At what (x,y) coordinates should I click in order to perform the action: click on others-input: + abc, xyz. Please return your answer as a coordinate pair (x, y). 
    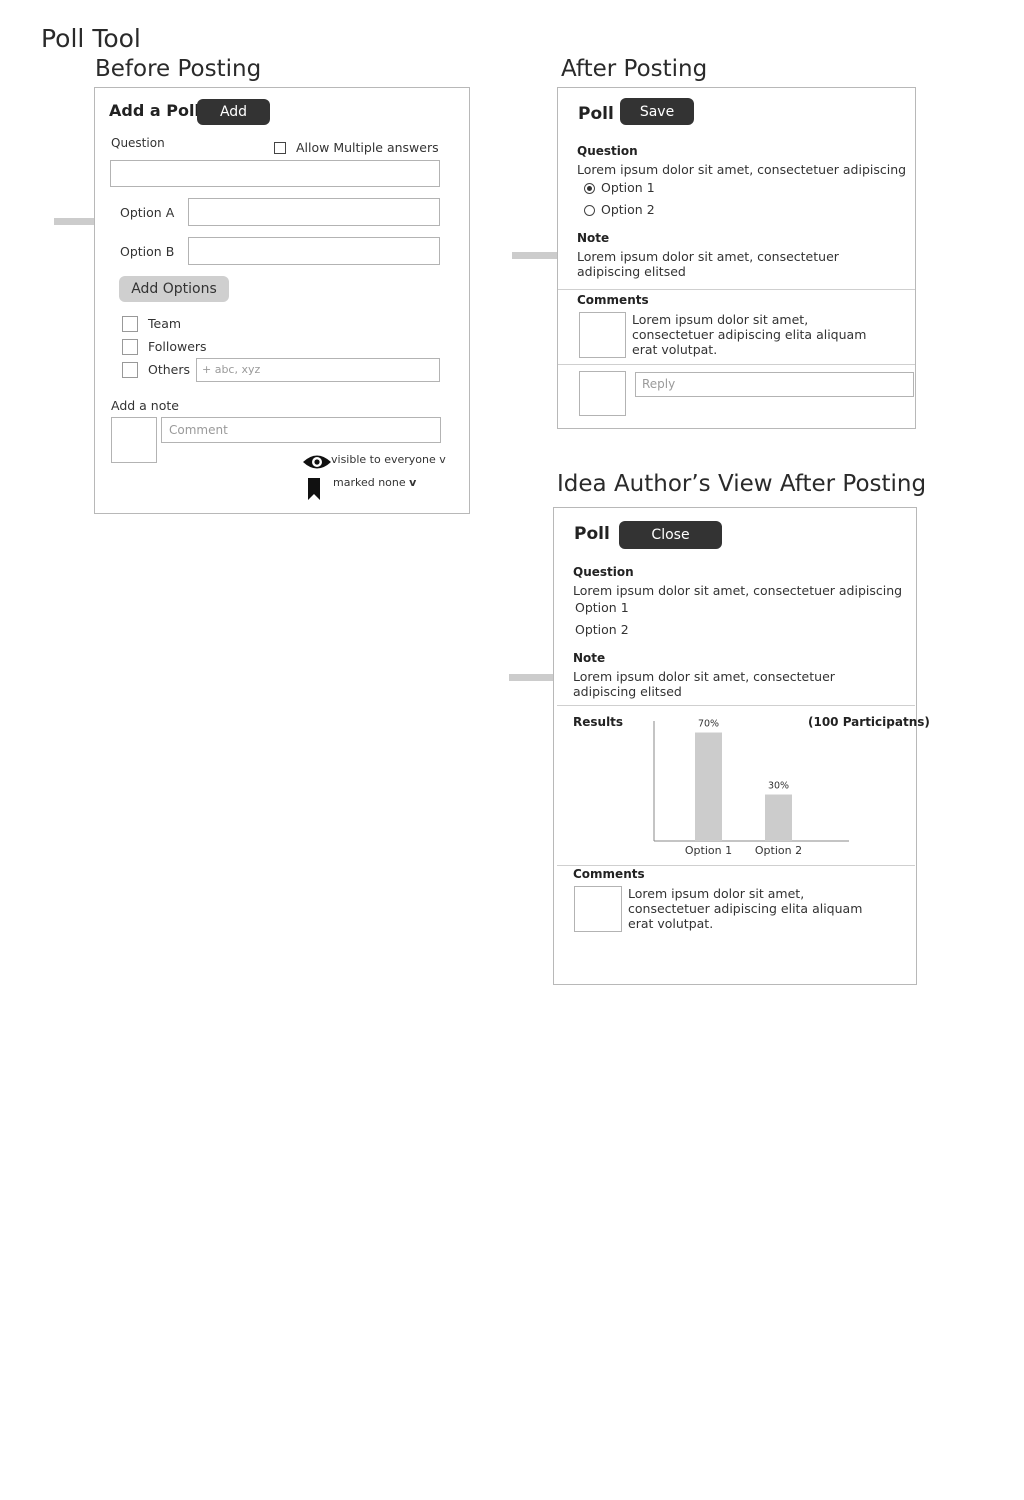
    Looking at the image, I should click on (318, 370).